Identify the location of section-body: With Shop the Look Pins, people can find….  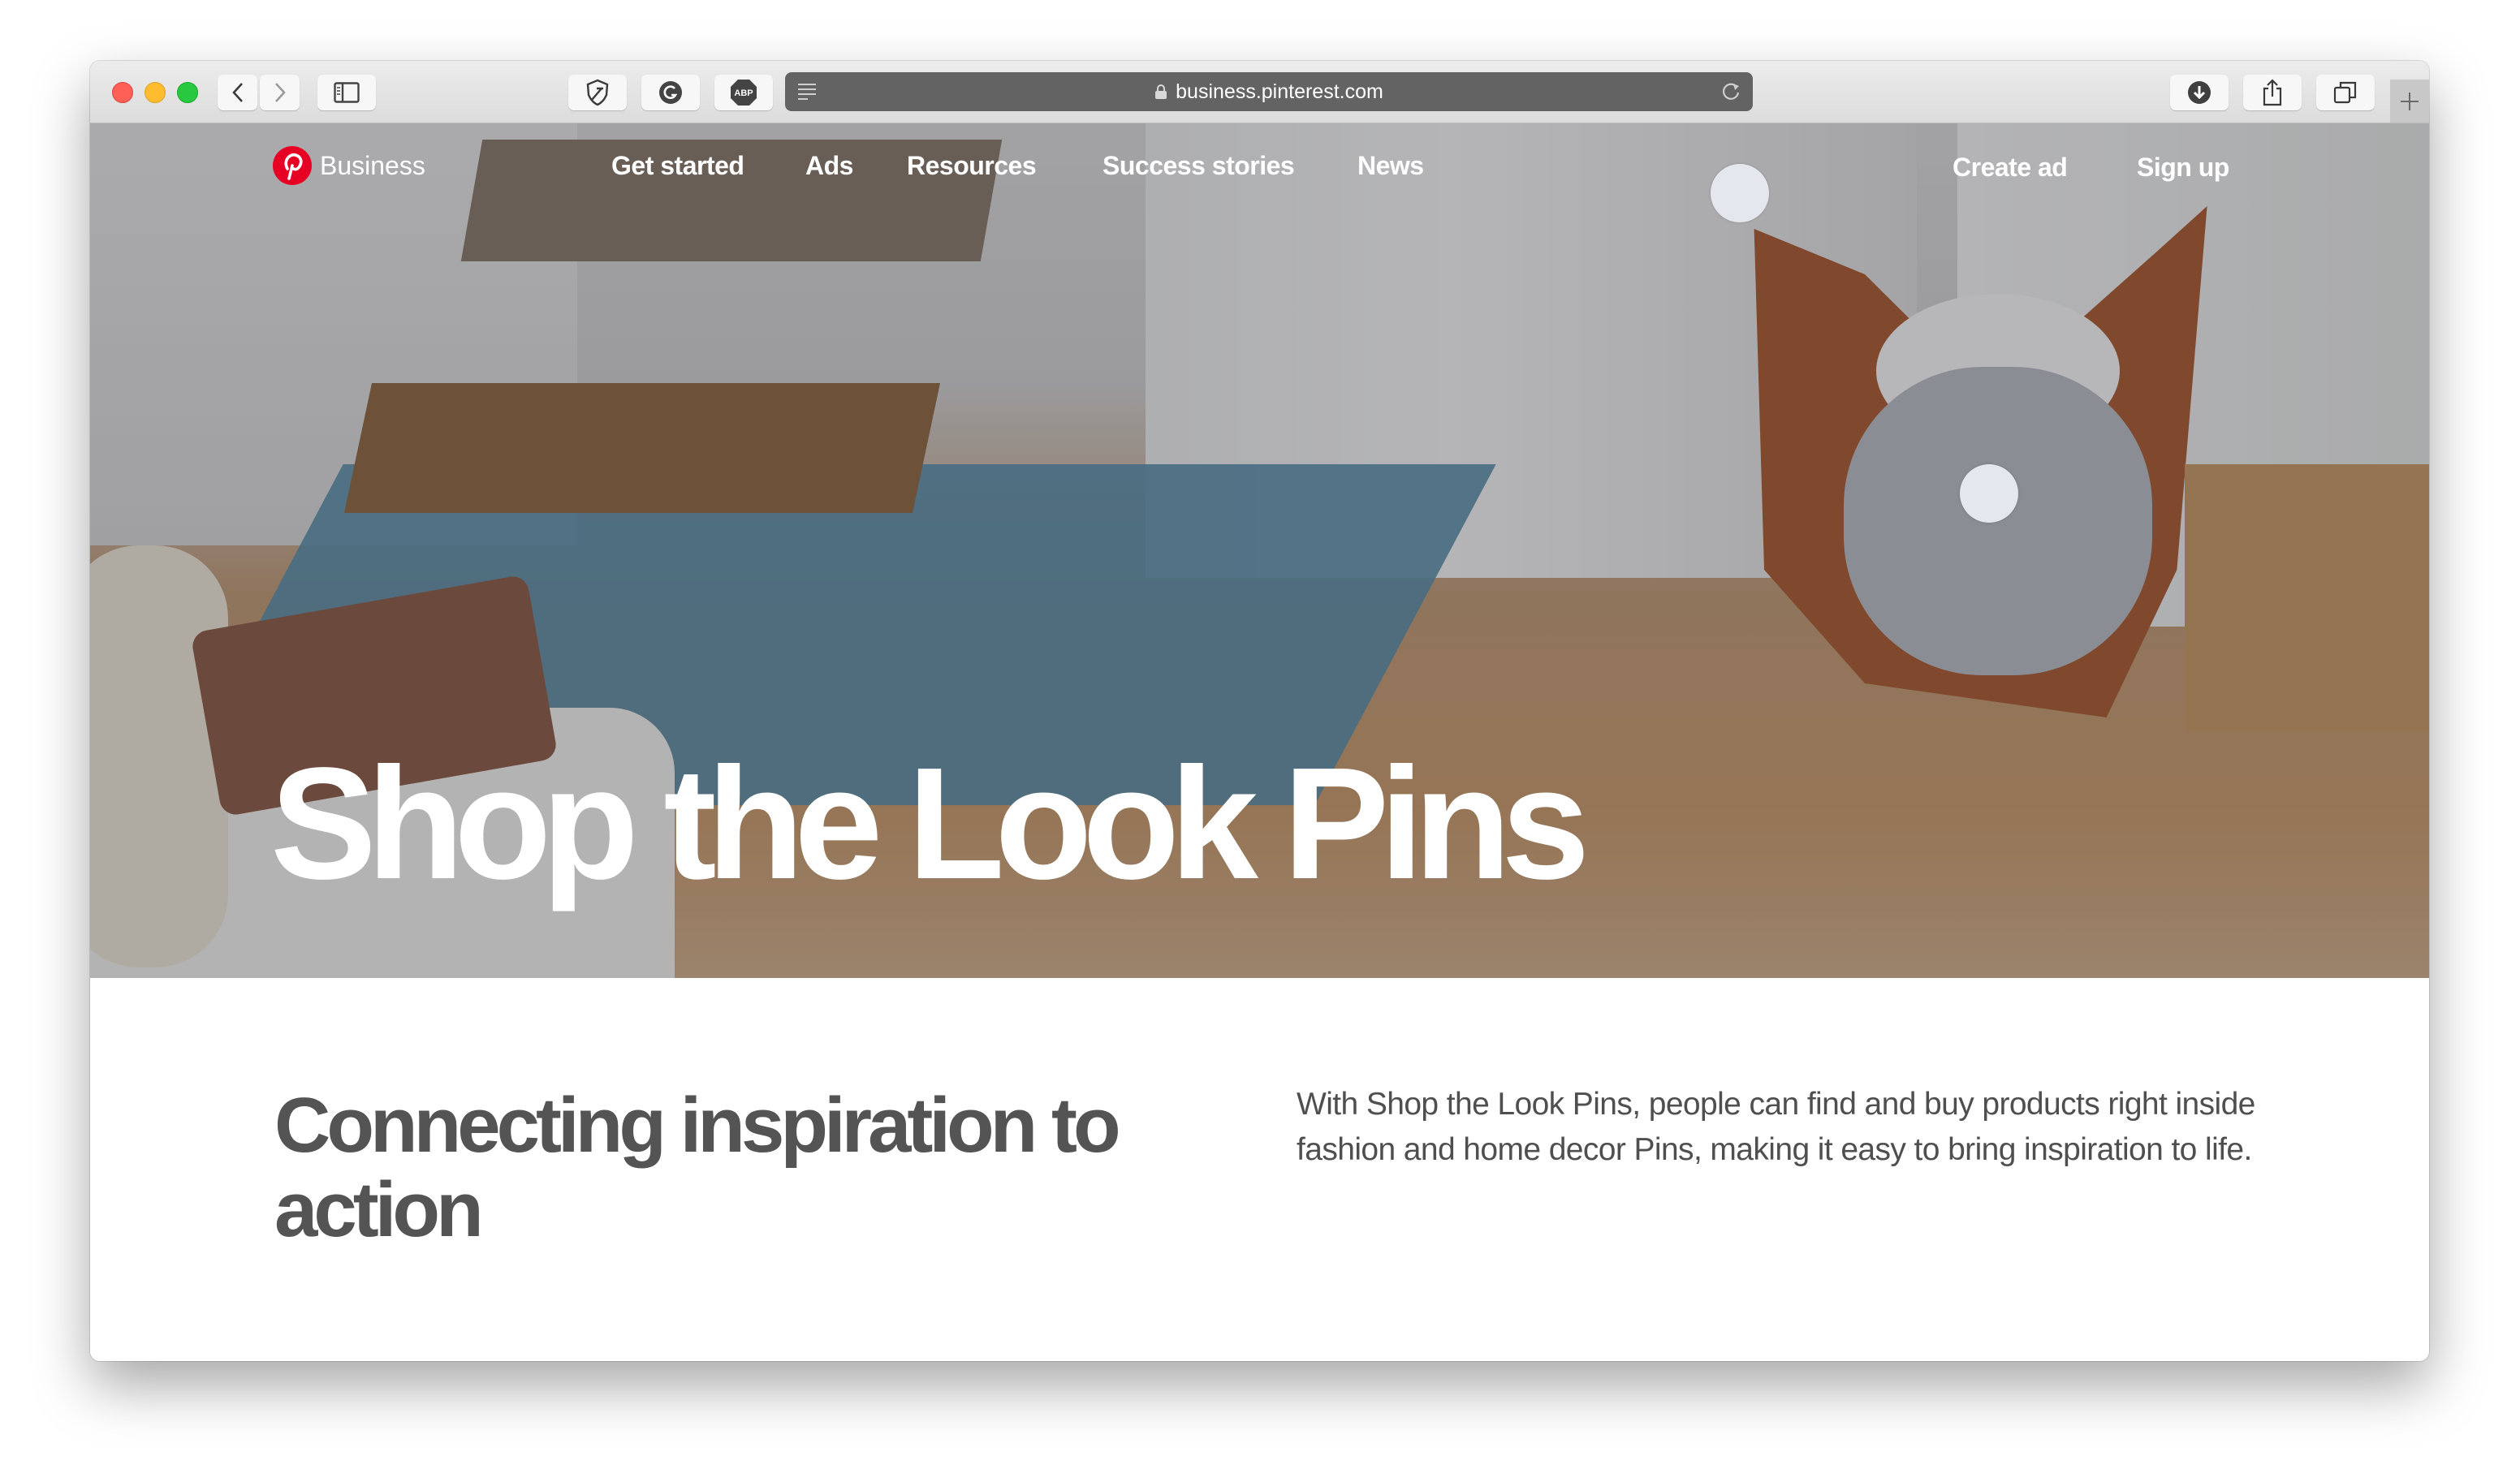
(1776, 1127).